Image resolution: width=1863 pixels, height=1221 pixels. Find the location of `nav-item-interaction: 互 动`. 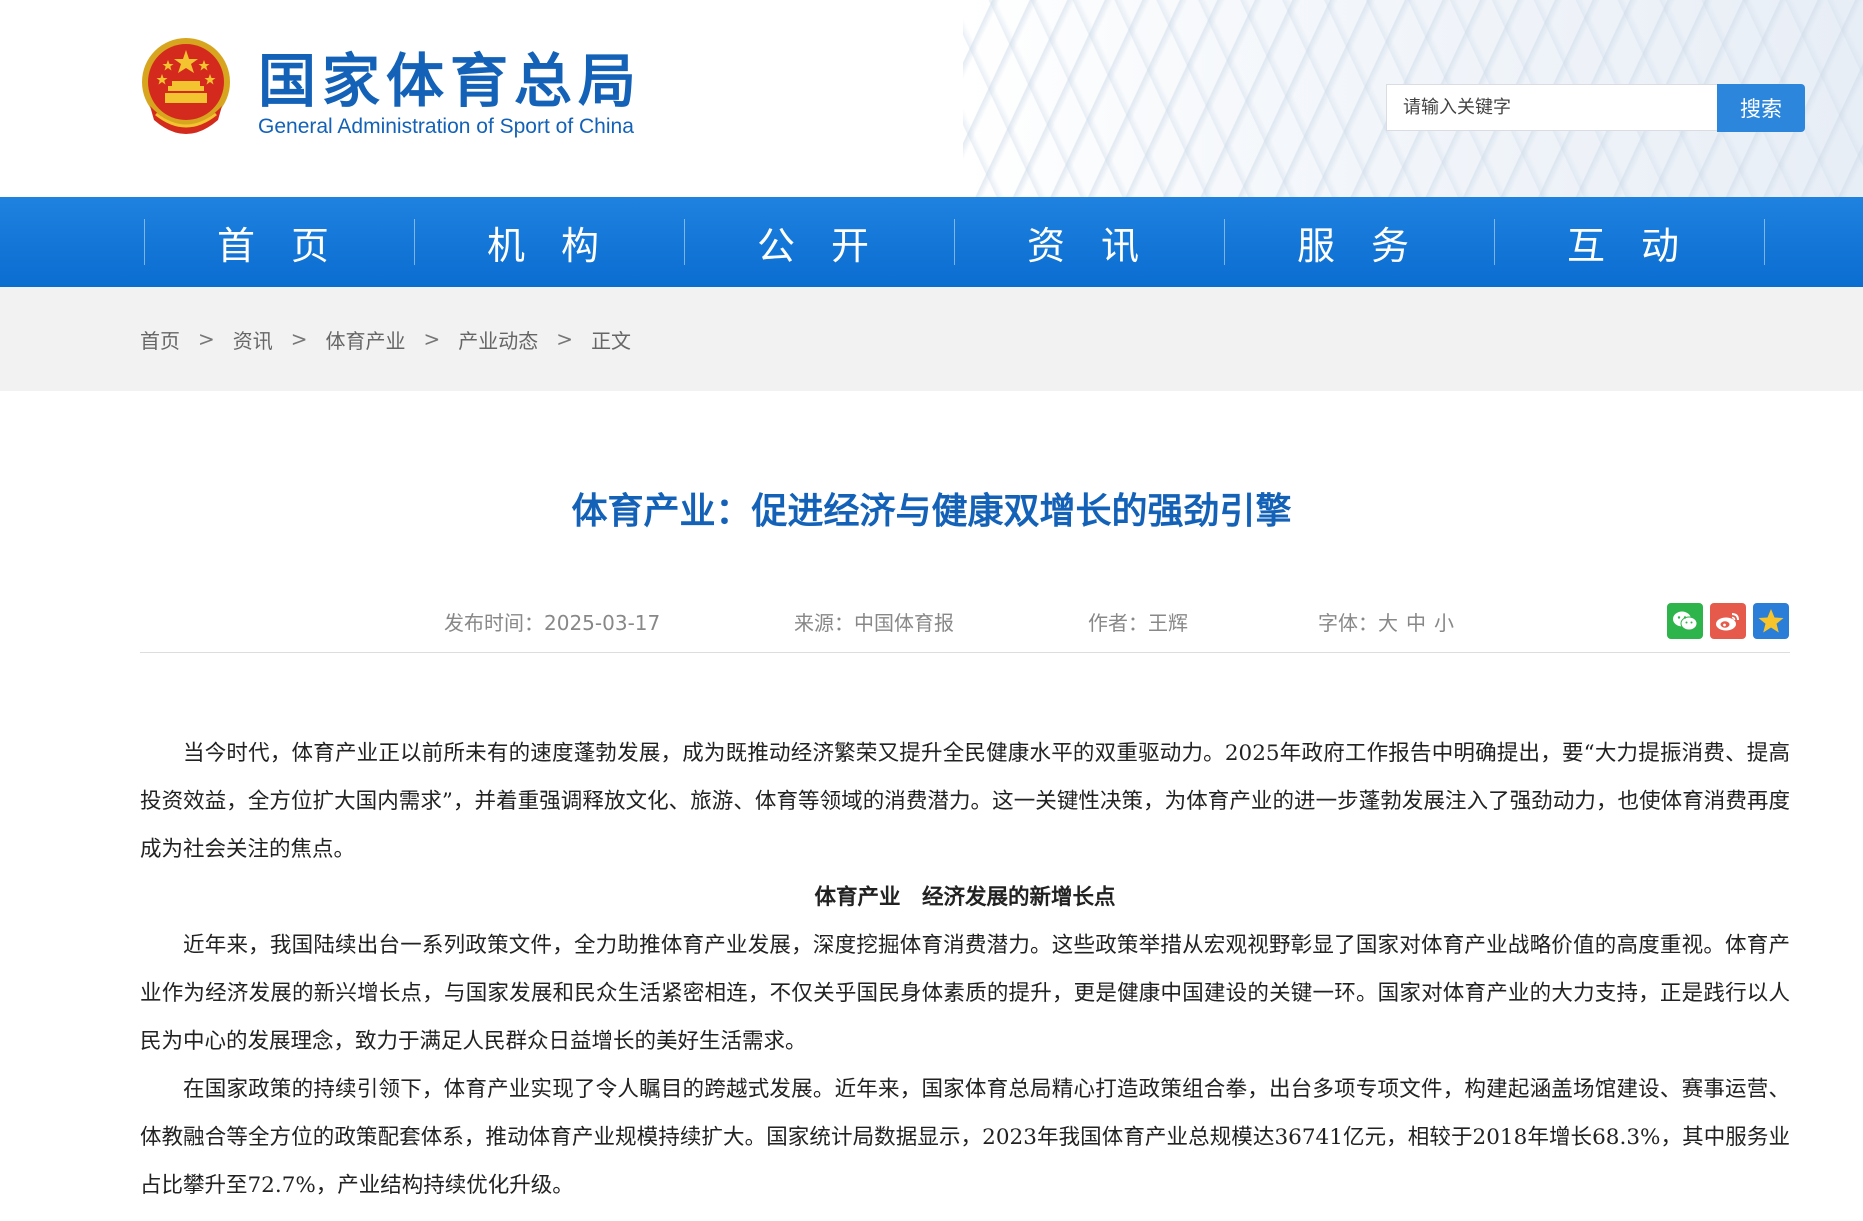

nav-item-interaction: 互 动 is located at coordinates (1629, 242).